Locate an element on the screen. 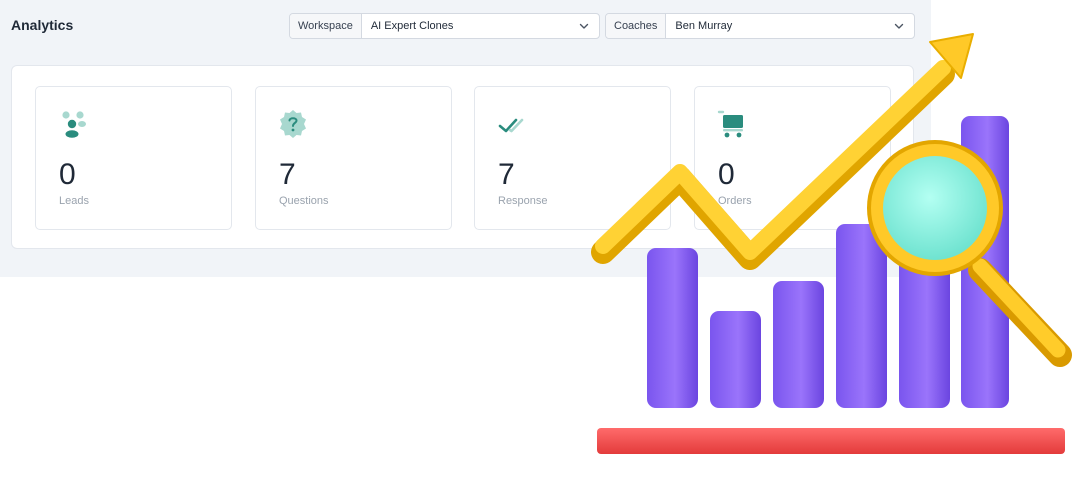  stat-card-leads: 0 Leads is located at coordinates (133, 158).